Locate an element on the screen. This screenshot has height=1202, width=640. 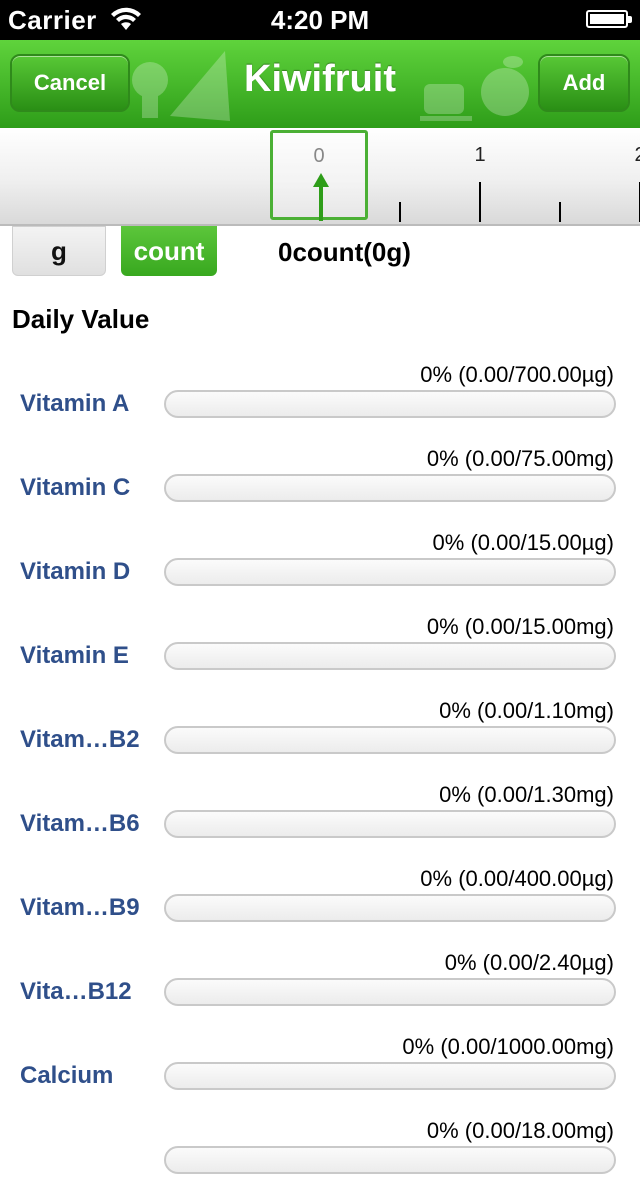
battery-icon is located at coordinates (609, 19).